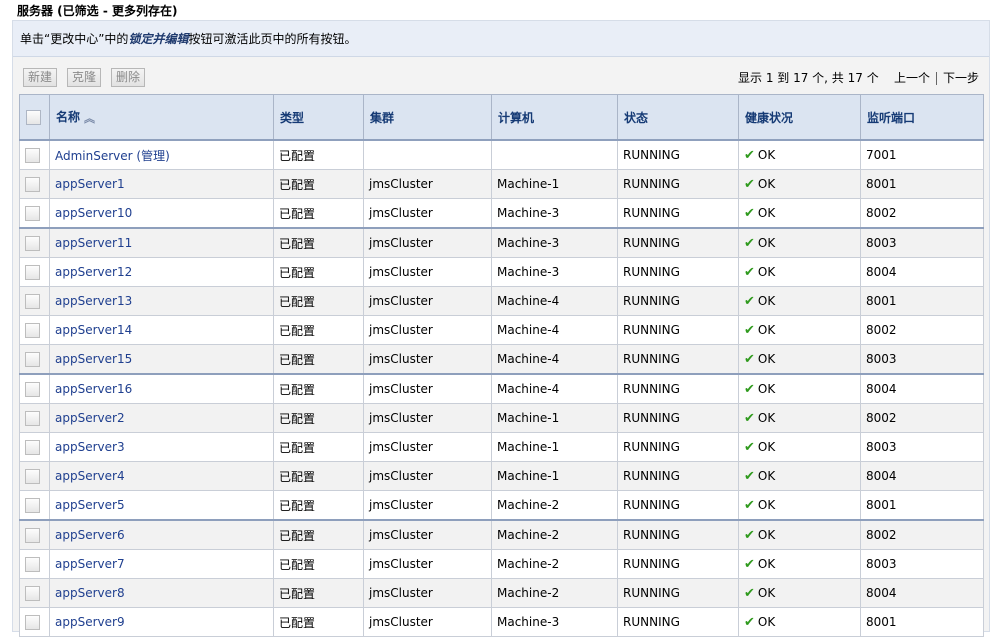 This screenshot has height=637, width=993. What do you see at coordinates (554, 593) in the screenshot?
I see `server-machine-cell: Machine-2` at bounding box center [554, 593].